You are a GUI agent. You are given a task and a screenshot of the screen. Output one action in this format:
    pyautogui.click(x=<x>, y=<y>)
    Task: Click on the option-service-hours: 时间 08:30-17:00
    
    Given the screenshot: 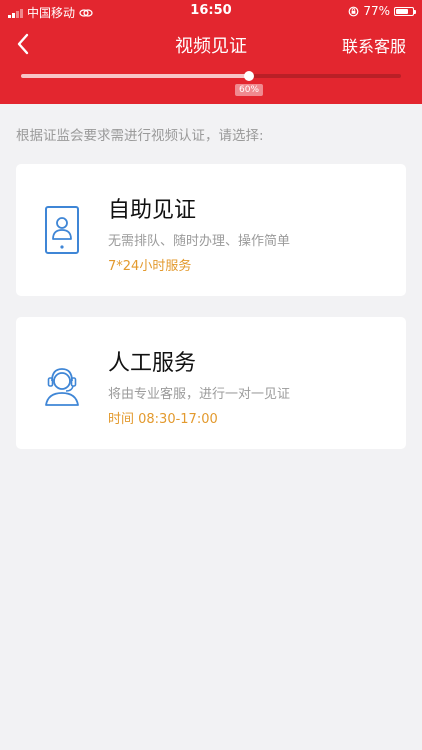 What is the action you would take?
    pyautogui.click(x=163, y=419)
    